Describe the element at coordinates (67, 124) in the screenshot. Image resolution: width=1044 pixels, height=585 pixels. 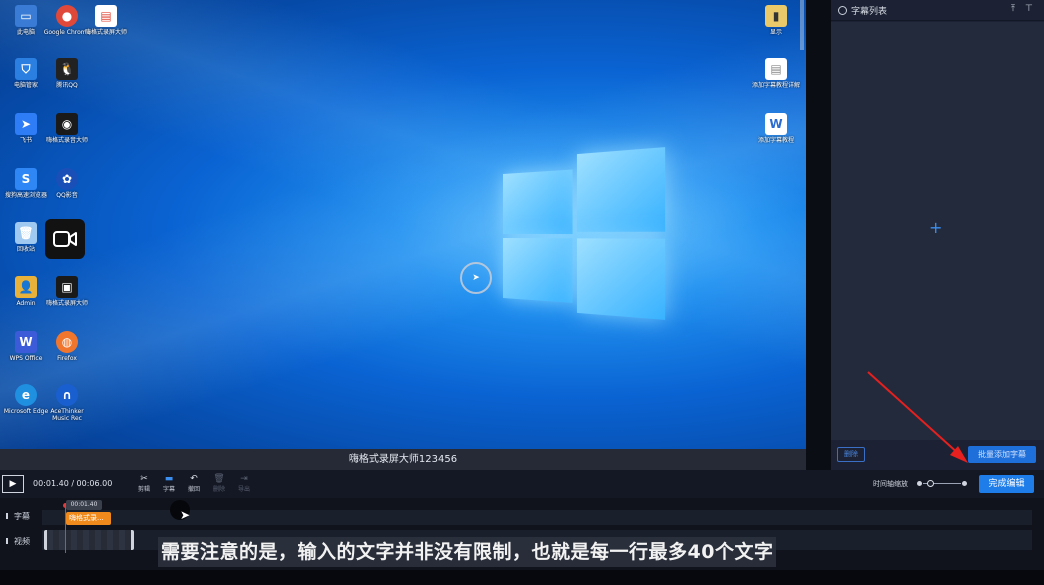
I see `microphone-icon: ◉` at that location.